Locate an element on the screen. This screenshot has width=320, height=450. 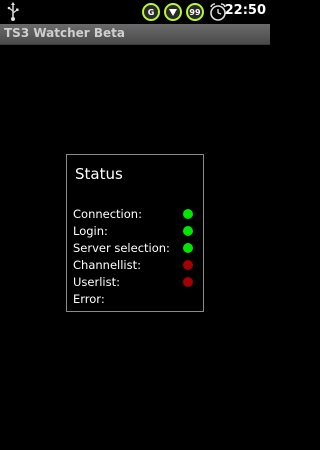
status-row-login: Login: is located at coordinates (135, 231).